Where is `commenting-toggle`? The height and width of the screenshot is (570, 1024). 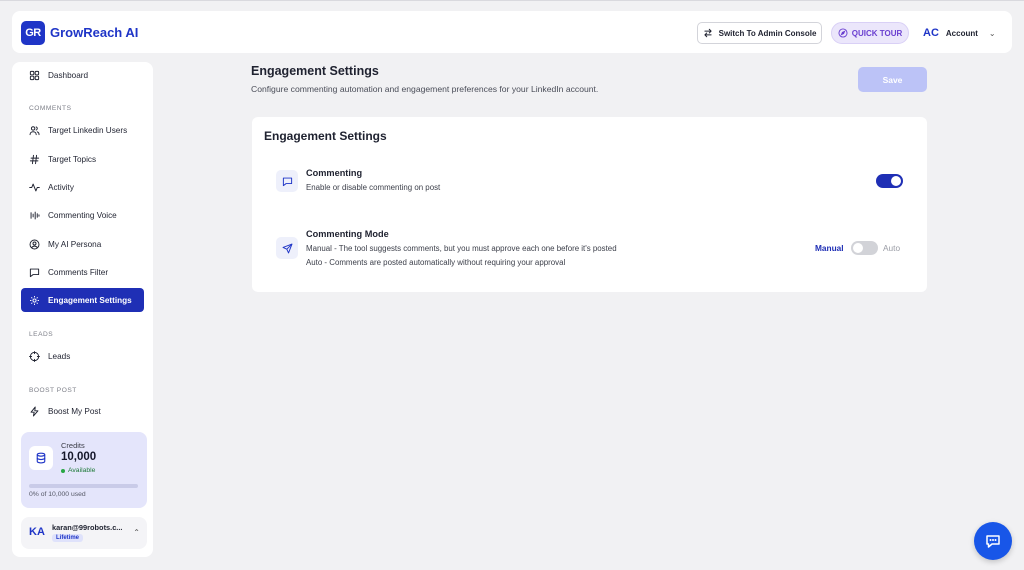
commenting-toggle is located at coordinates (889, 181).